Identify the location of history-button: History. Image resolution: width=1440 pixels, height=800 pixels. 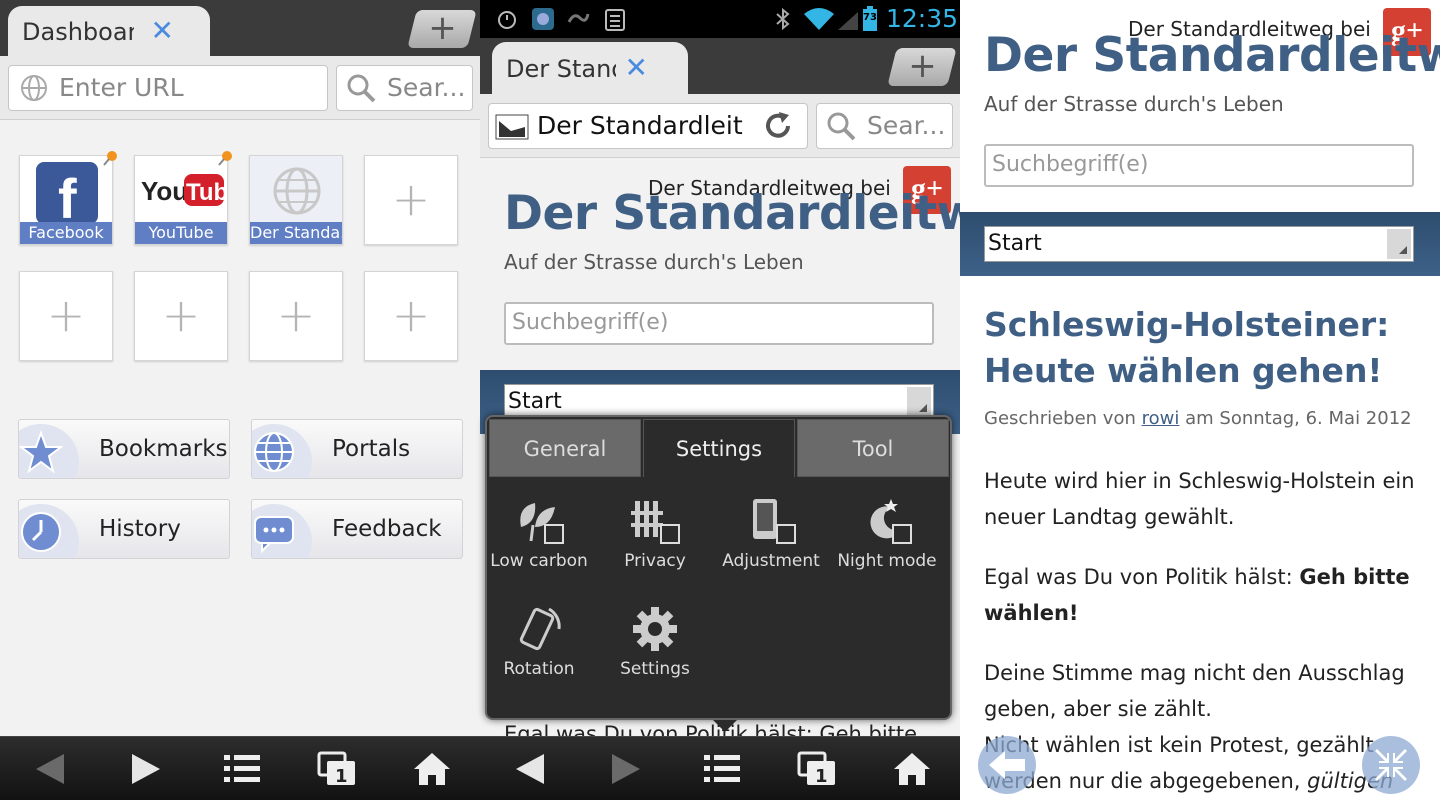
(124, 529).